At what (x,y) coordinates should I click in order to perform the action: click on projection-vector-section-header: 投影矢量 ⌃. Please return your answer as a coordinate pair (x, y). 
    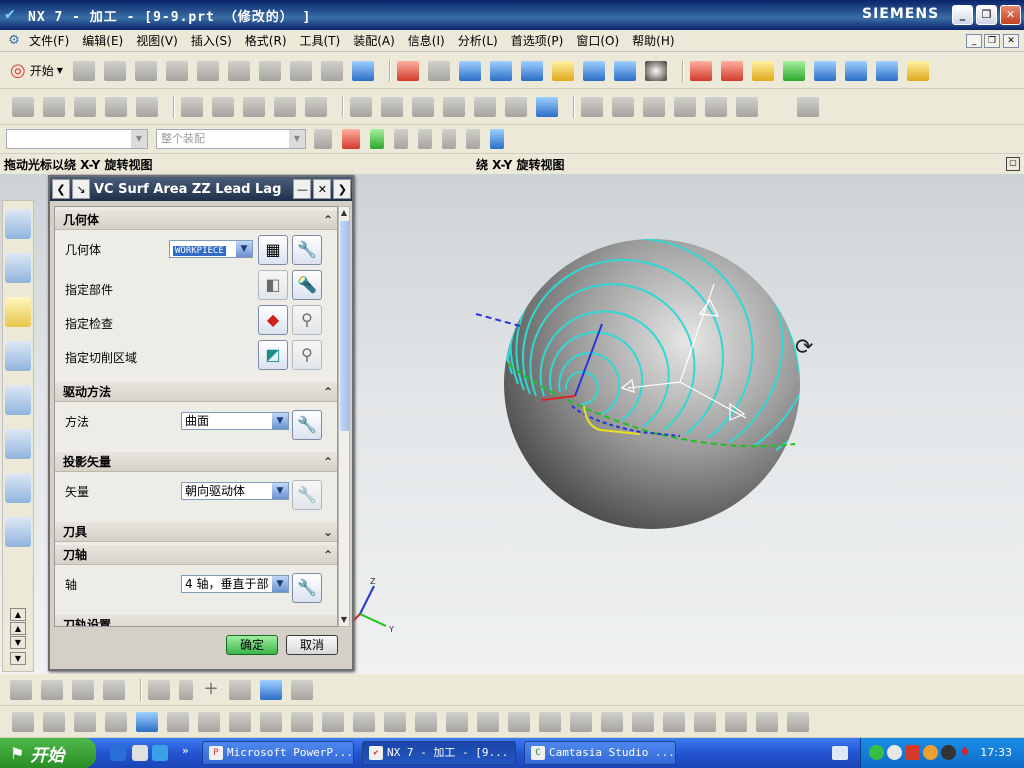
    Looking at the image, I should click on (196, 462).